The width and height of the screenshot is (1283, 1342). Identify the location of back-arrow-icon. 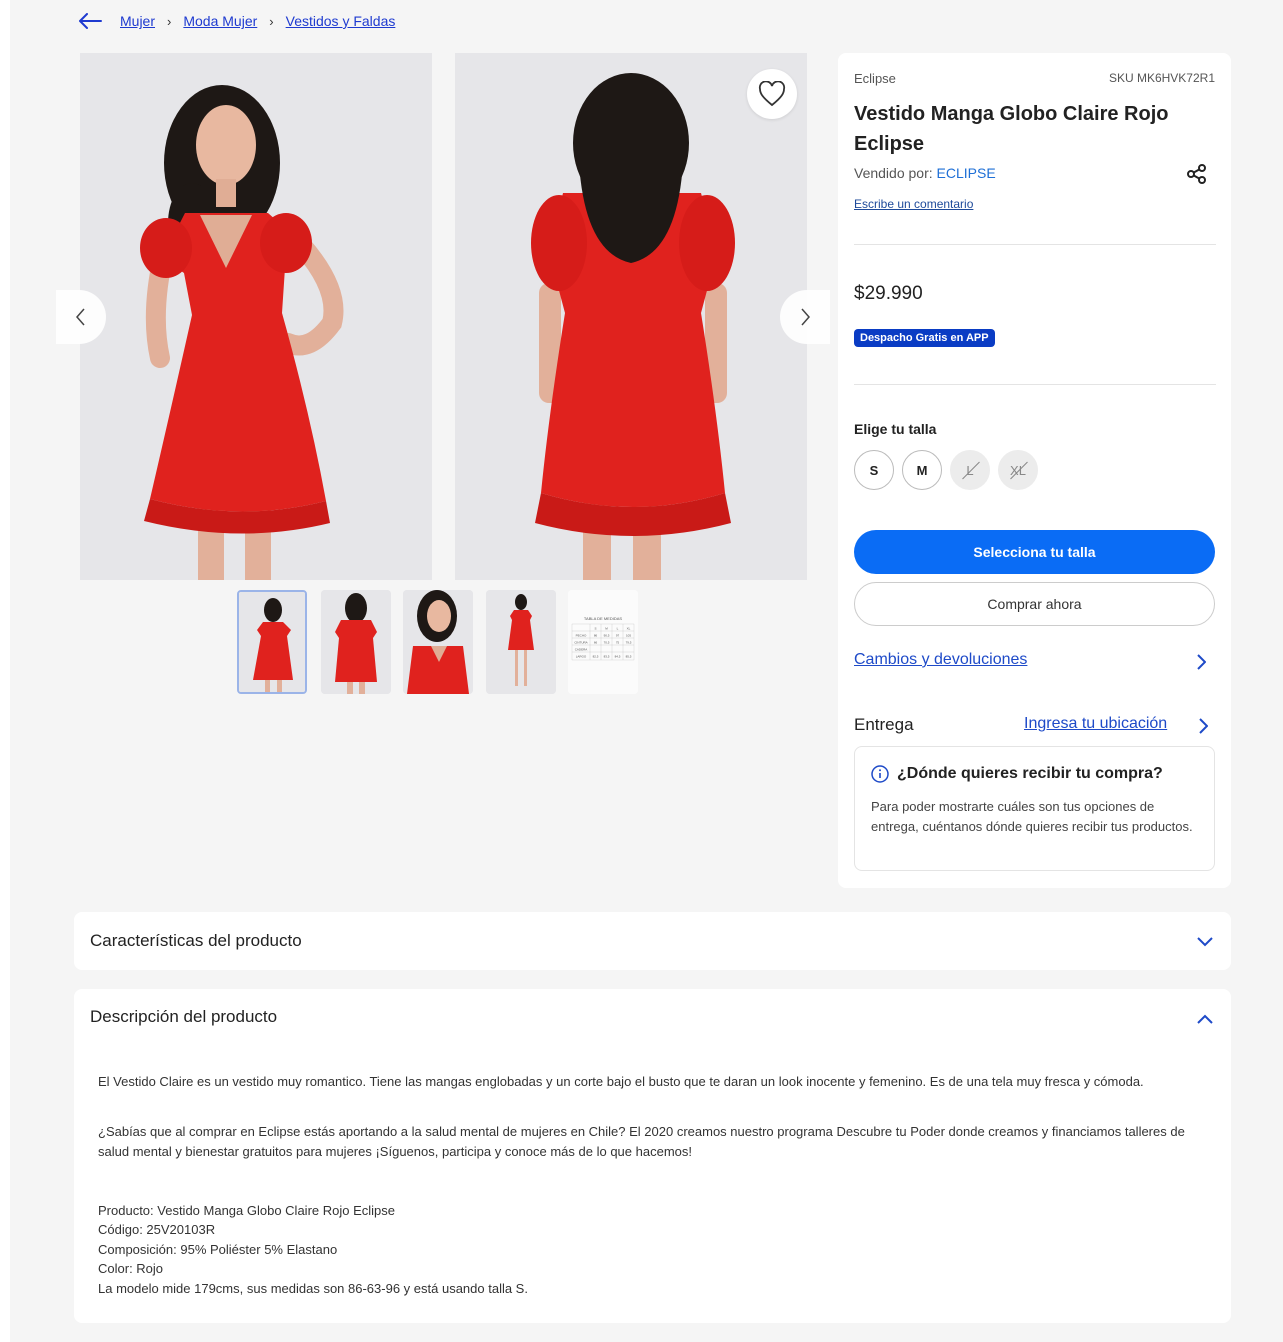
(91, 21).